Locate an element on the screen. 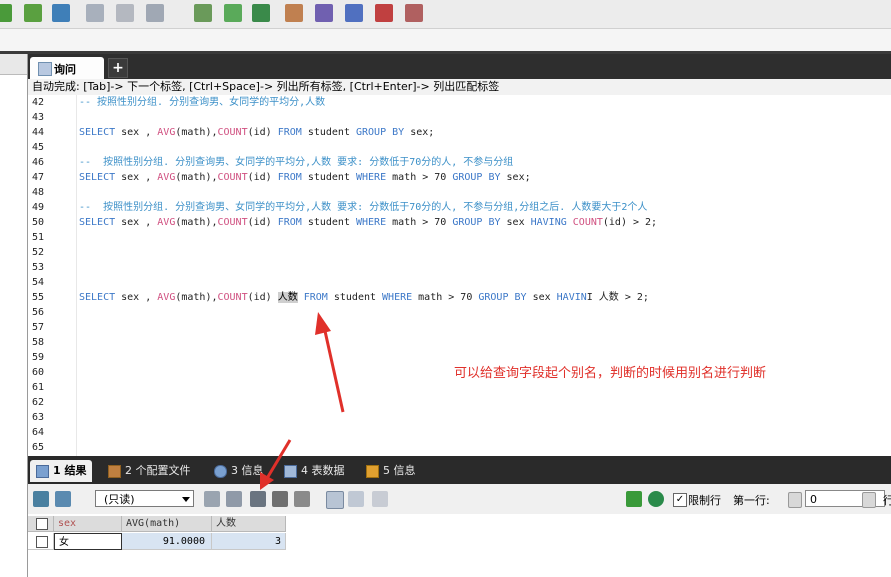  code-line: 54 is located at coordinates (459, 282).